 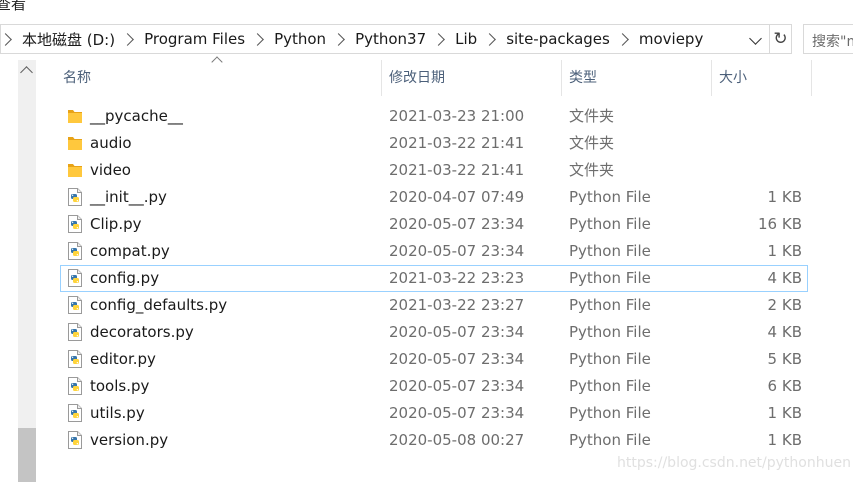 What do you see at coordinates (457, 440) in the screenshot?
I see `file-modified-date: 2020-05-08 00:27` at bounding box center [457, 440].